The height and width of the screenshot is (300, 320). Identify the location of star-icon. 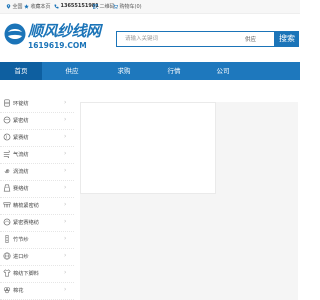
(26, 6).